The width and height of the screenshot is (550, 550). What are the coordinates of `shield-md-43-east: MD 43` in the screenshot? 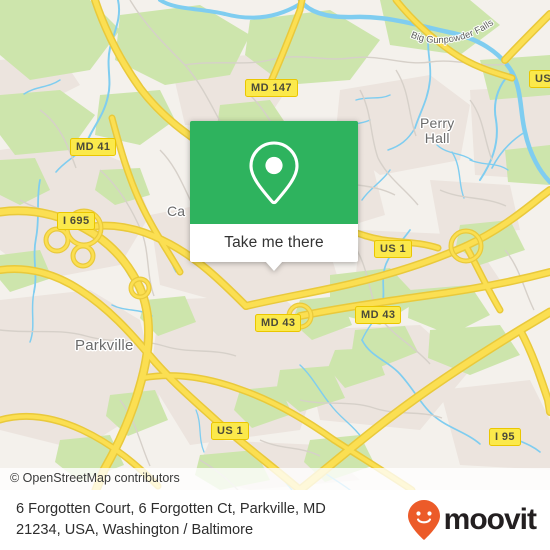 It's located at (378, 315).